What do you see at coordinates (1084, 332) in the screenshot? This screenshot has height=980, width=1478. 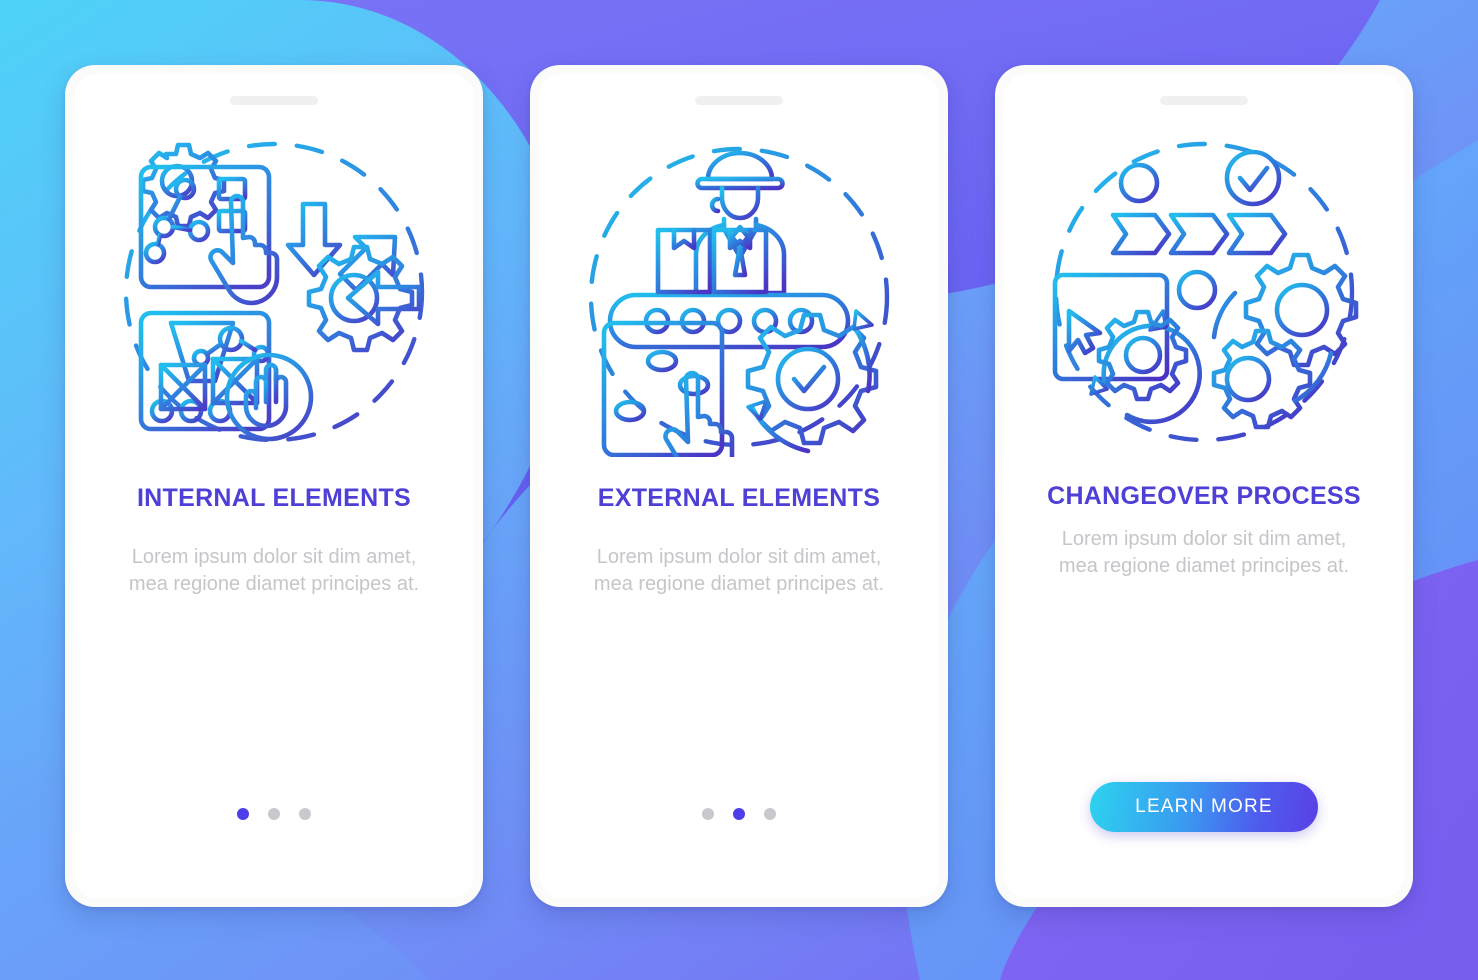 I see `cursor-arrow-icon` at bounding box center [1084, 332].